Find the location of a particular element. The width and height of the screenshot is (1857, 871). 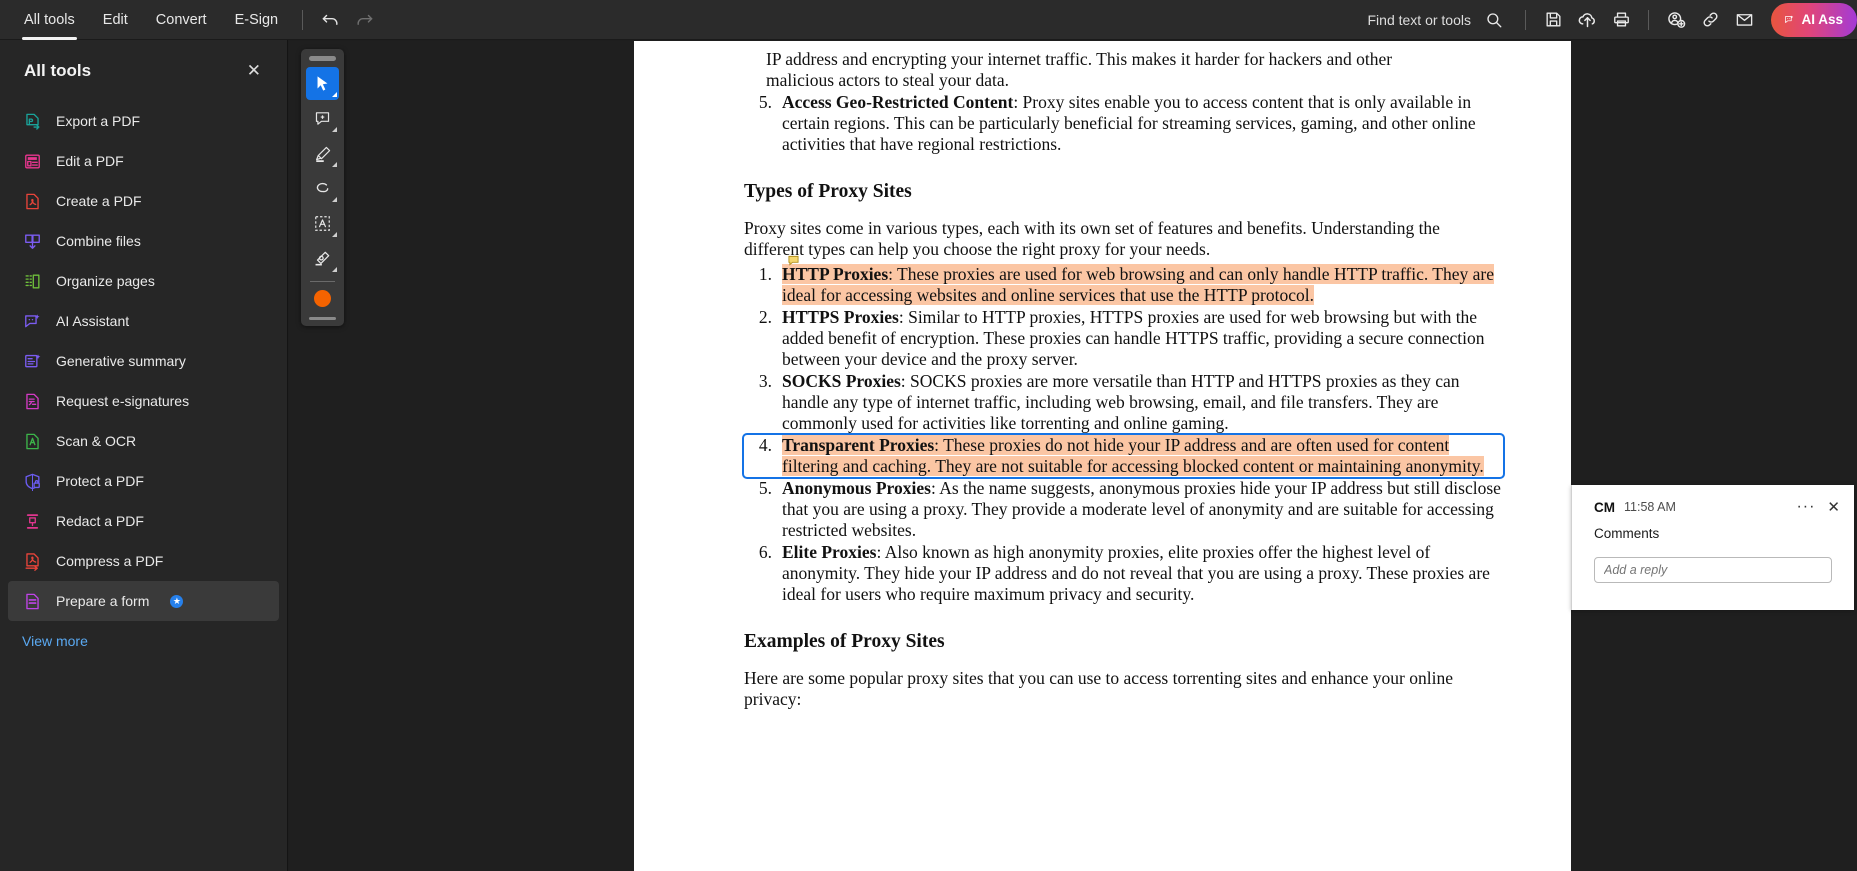

color-swatch-orange is located at coordinates (322, 298).